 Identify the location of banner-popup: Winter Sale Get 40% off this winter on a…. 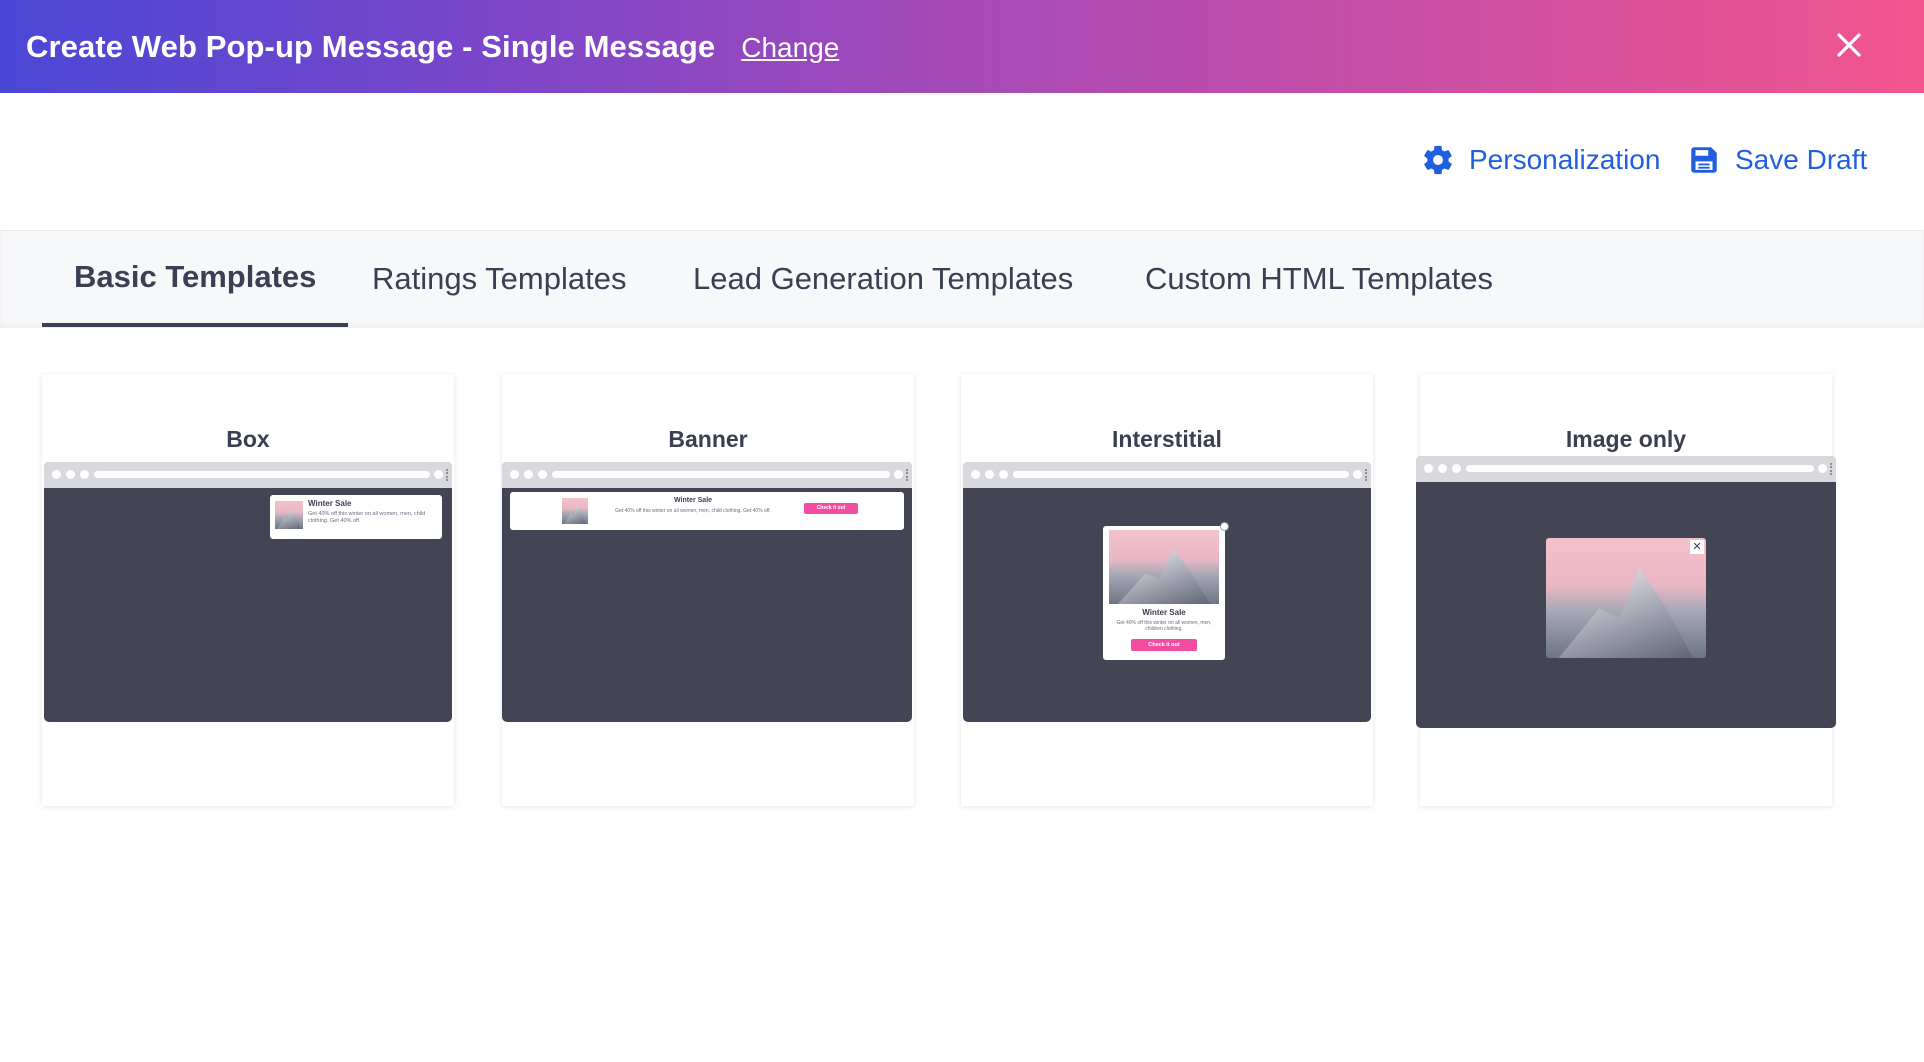
(707, 511).